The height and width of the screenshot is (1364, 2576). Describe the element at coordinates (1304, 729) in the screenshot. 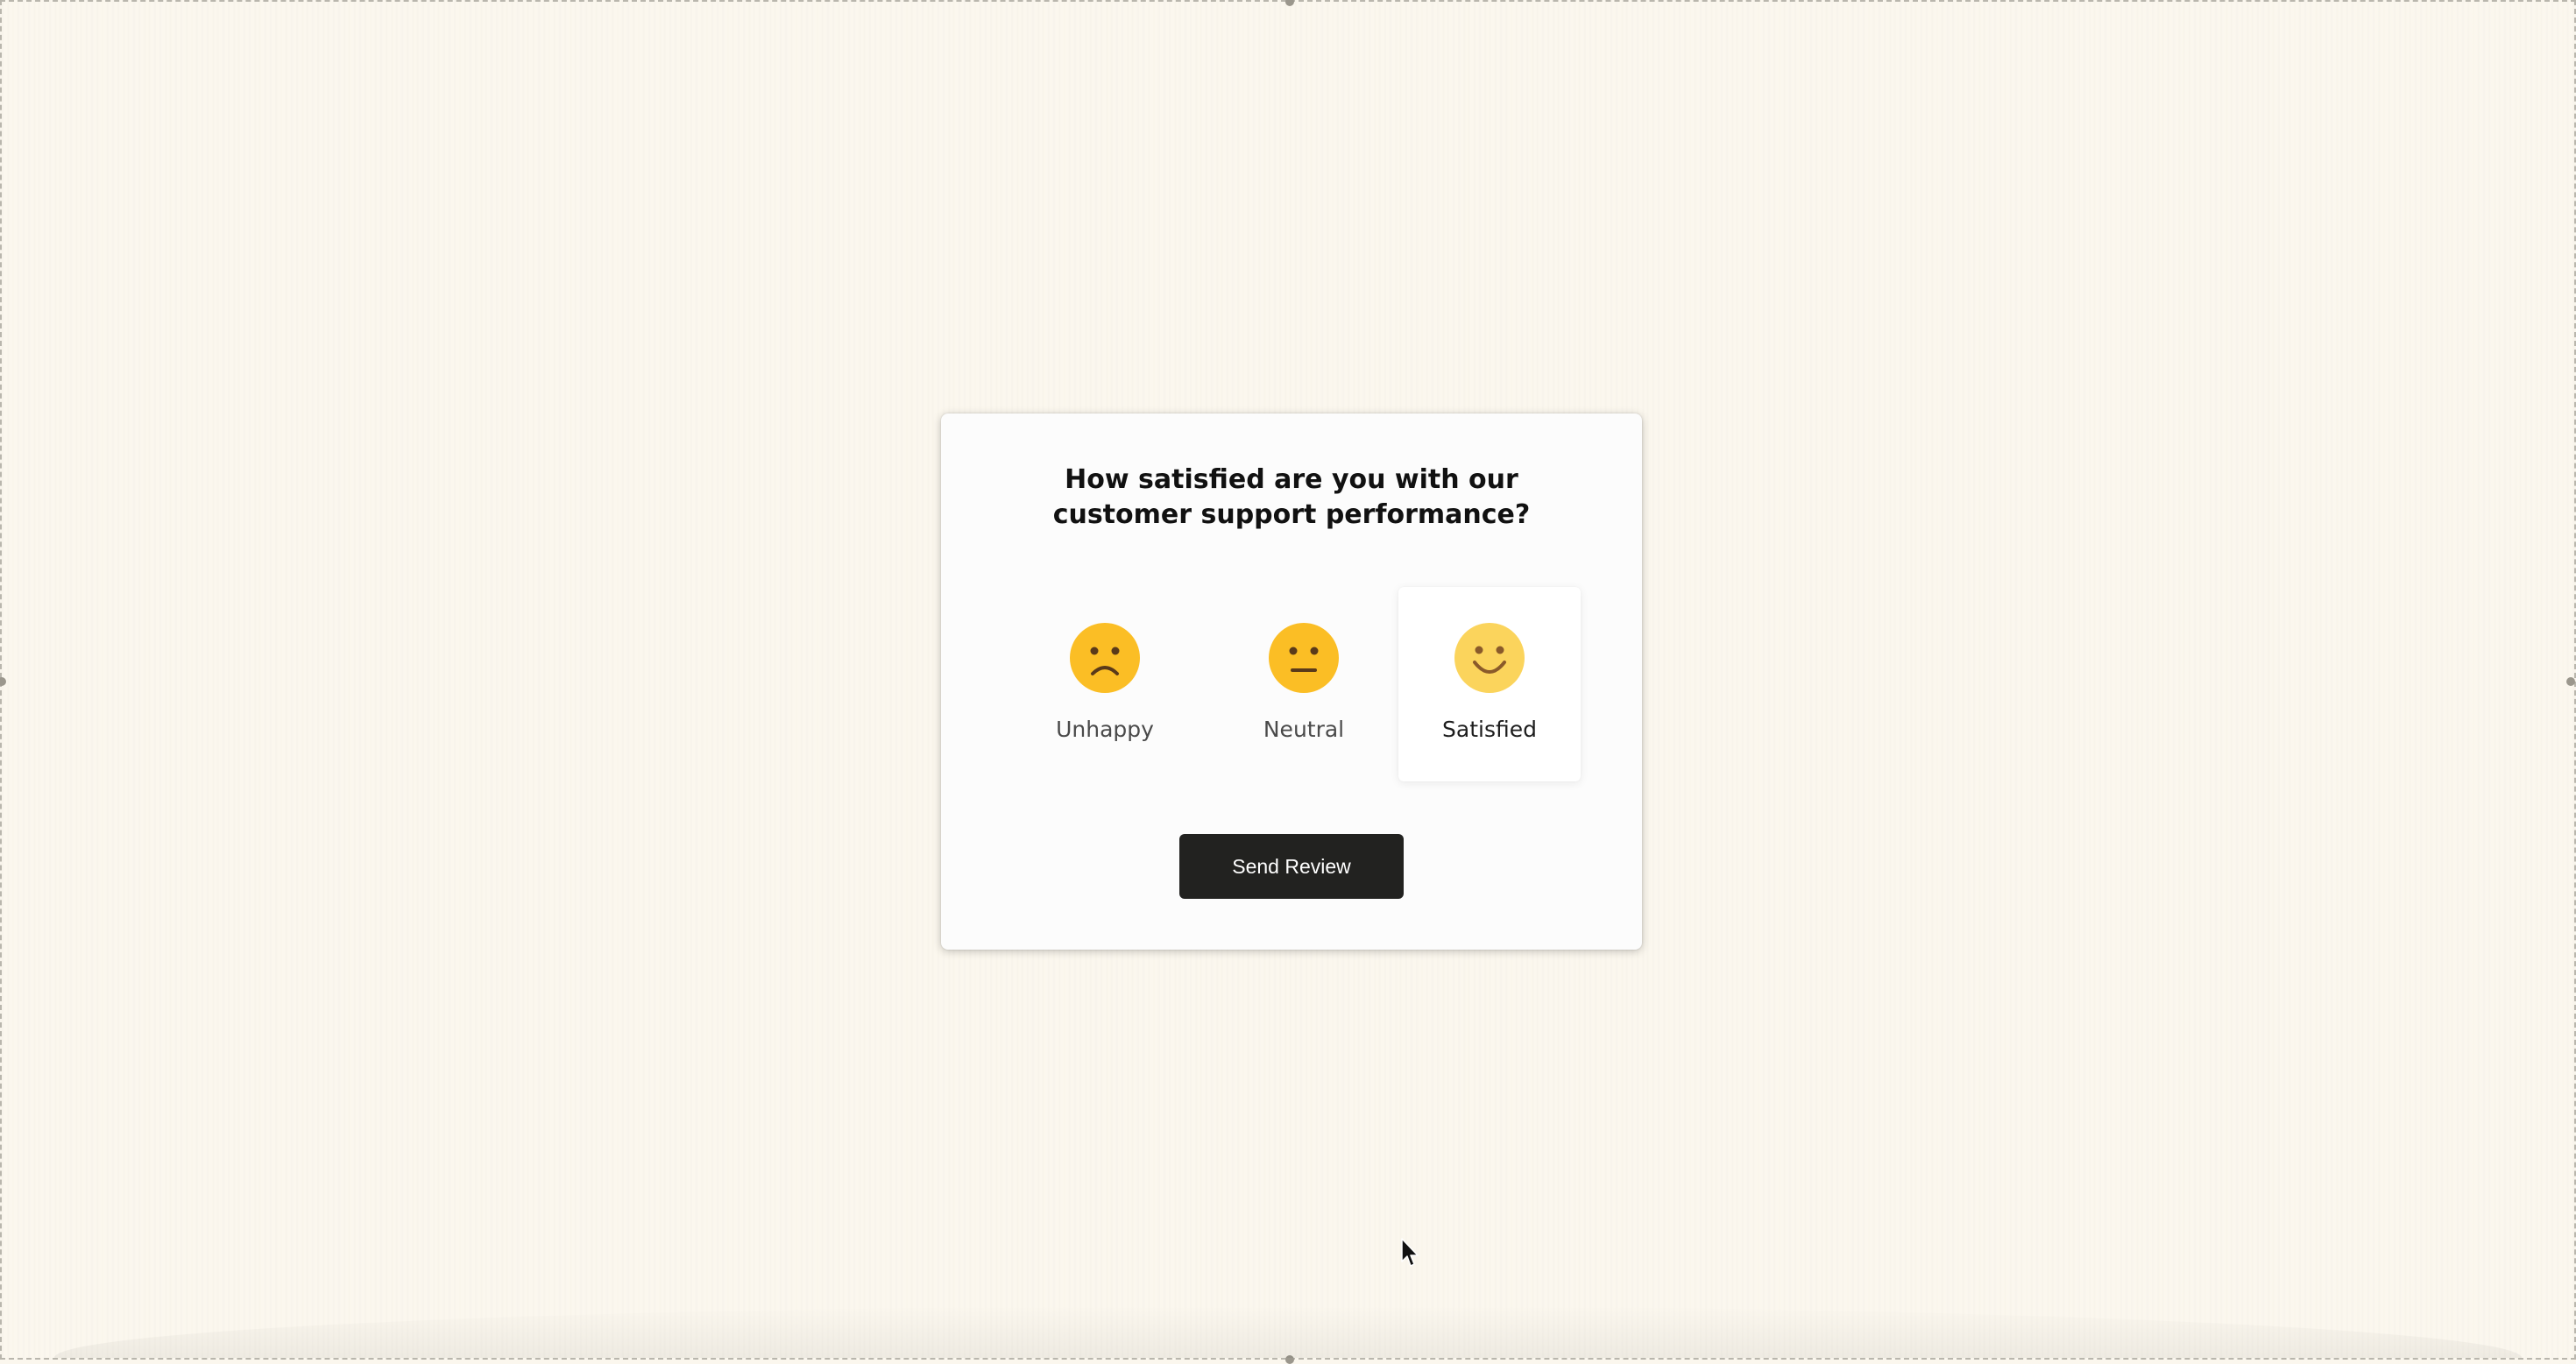

I see `rating-option-label: Neutral` at that location.